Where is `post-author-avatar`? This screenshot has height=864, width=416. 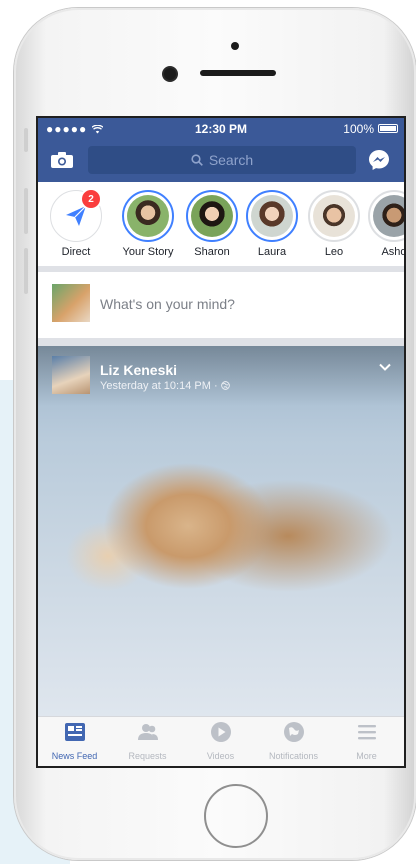 post-author-avatar is located at coordinates (71, 375).